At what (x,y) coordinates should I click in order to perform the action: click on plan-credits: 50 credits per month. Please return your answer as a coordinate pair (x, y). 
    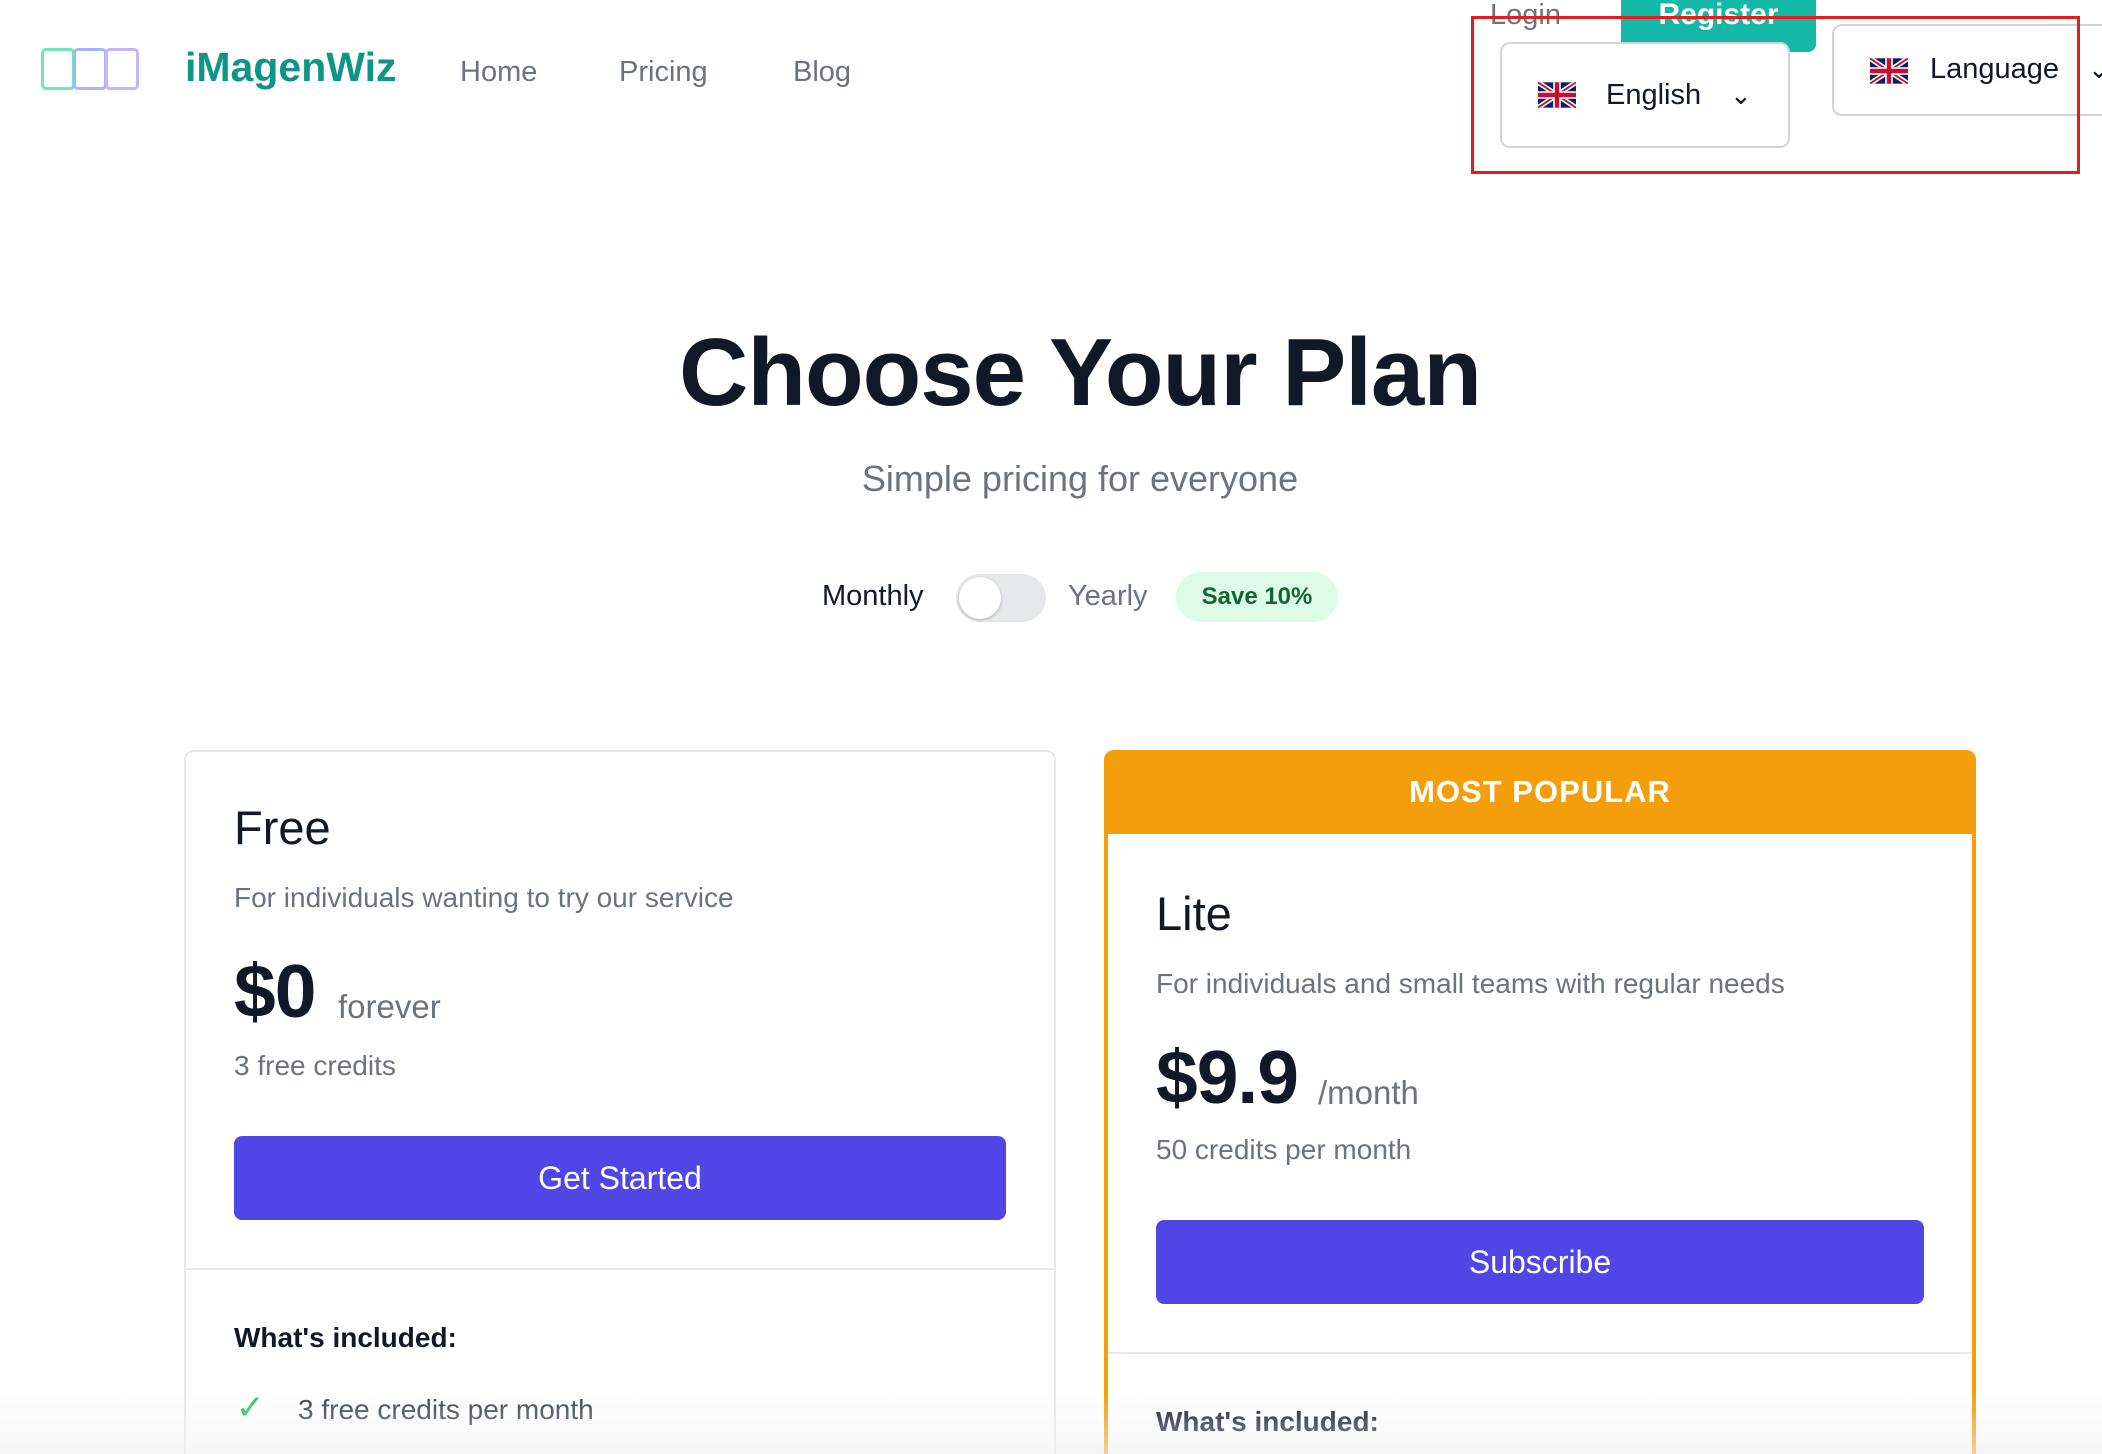
    Looking at the image, I should click on (1284, 1149).